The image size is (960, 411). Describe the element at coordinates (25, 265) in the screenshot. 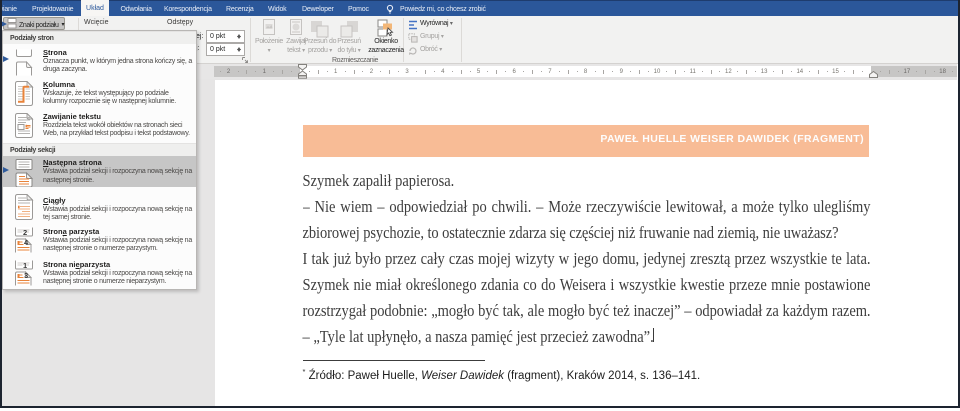

I see `svg-text: 1` at that location.